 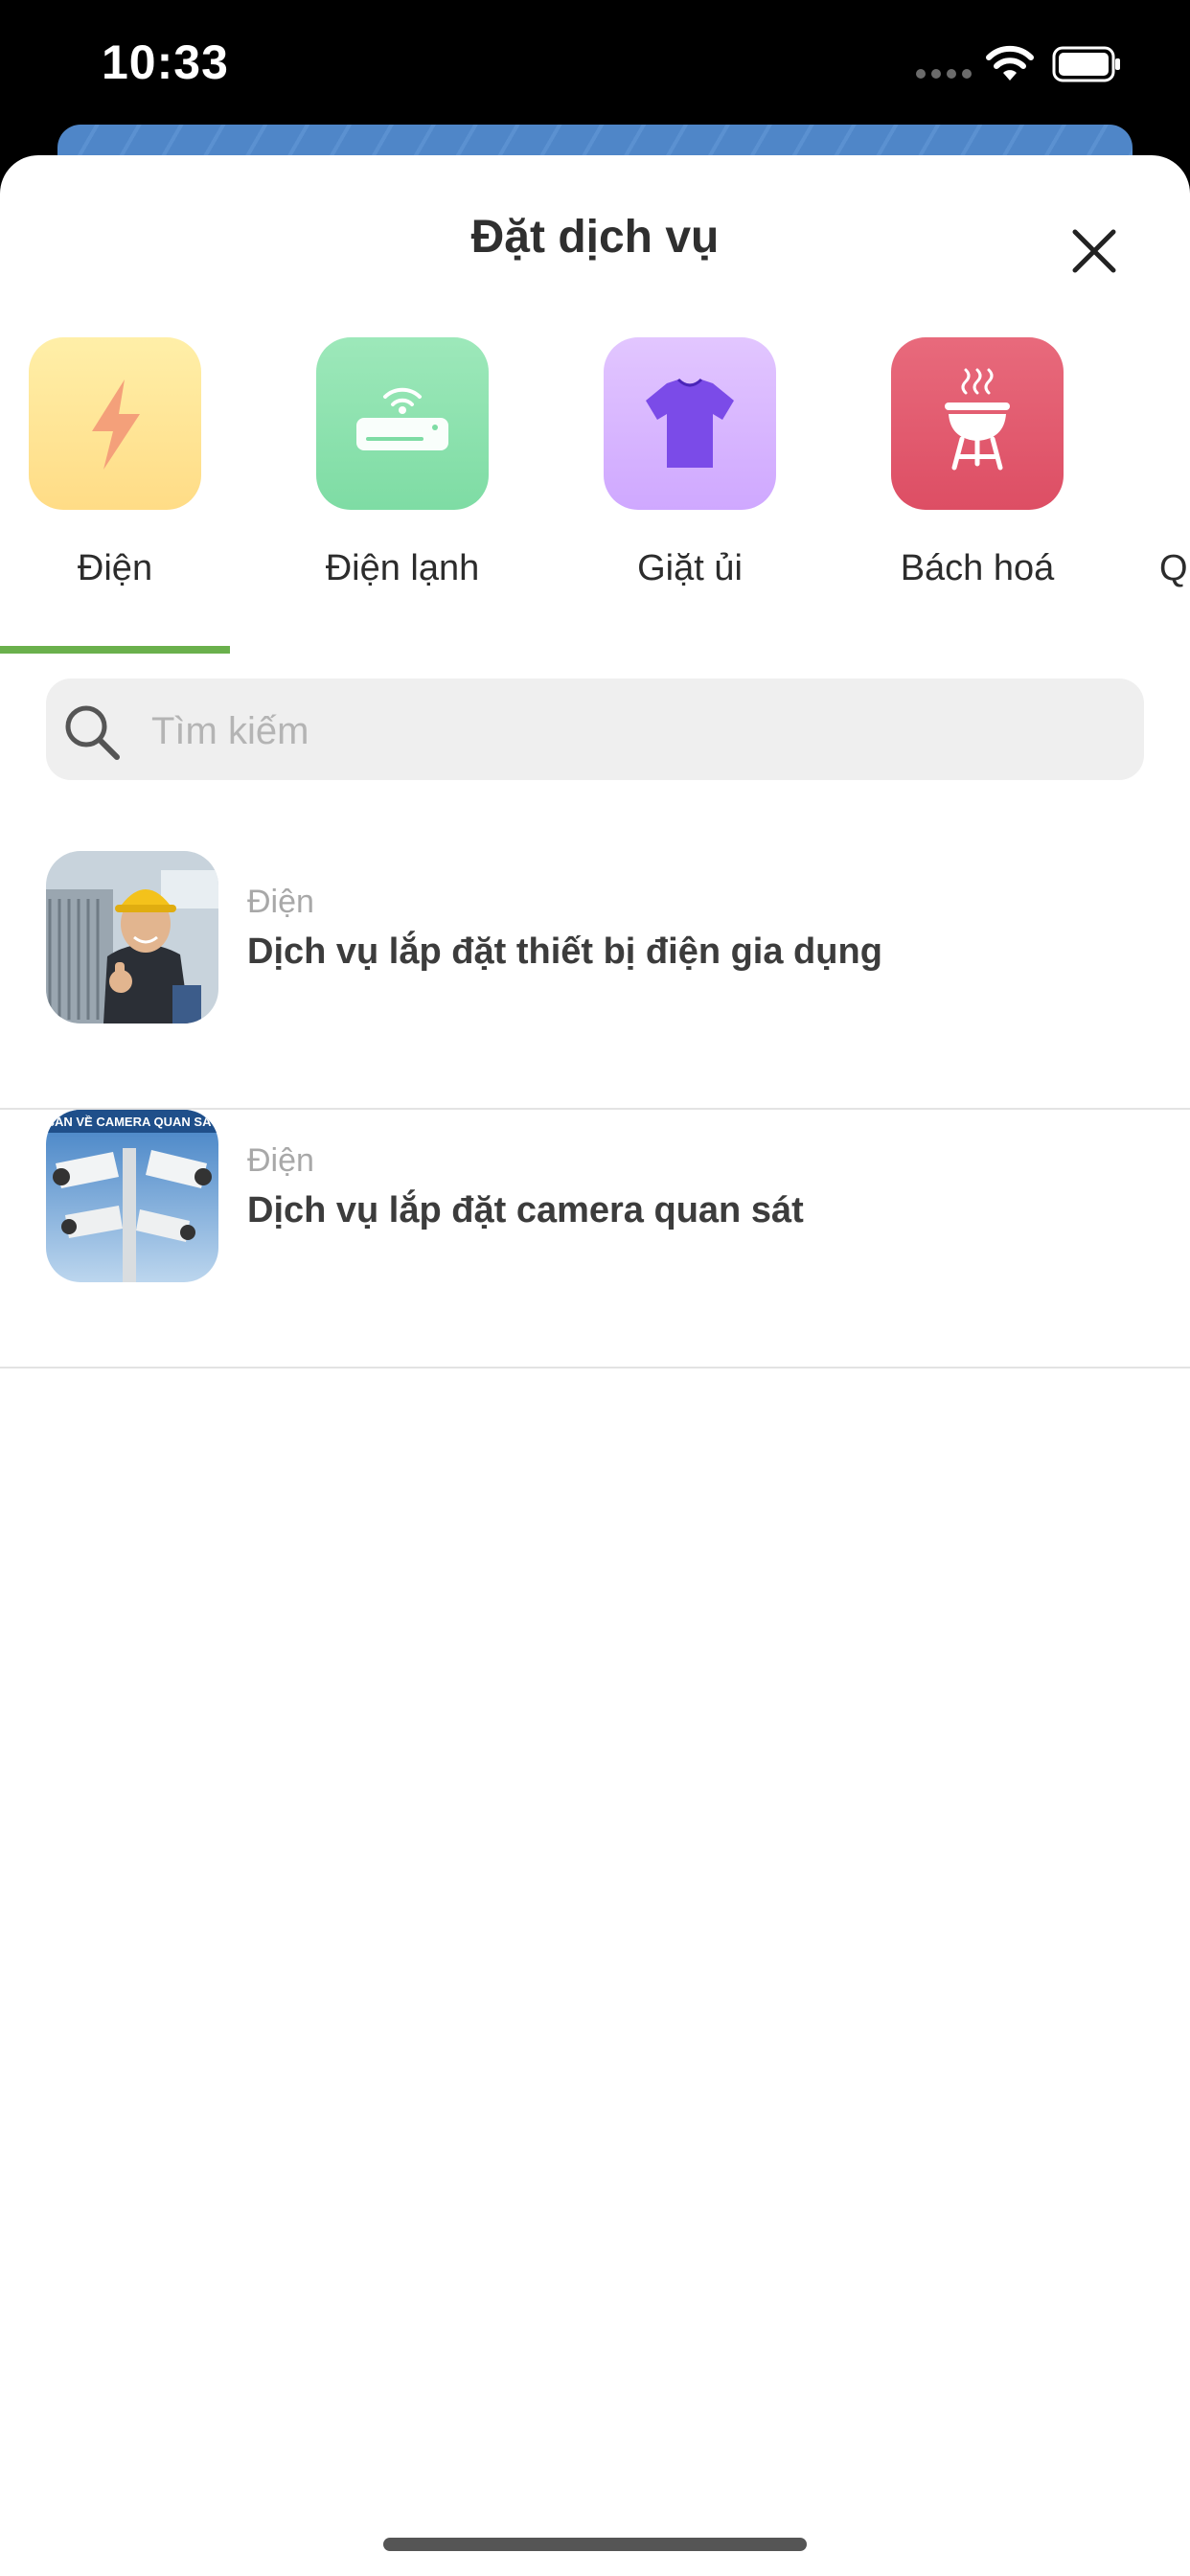 What do you see at coordinates (403, 568) in the screenshot?
I see `category-label: Điện lạnh` at bounding box center [403, 568].